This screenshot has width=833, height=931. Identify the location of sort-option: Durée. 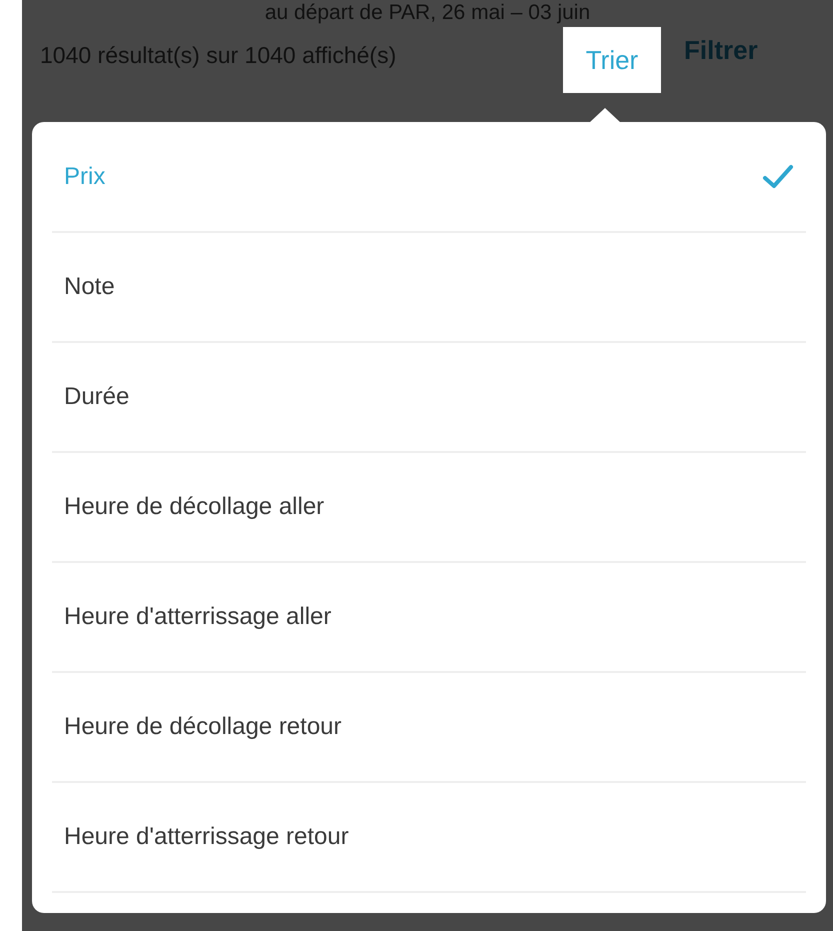
(429, 398).